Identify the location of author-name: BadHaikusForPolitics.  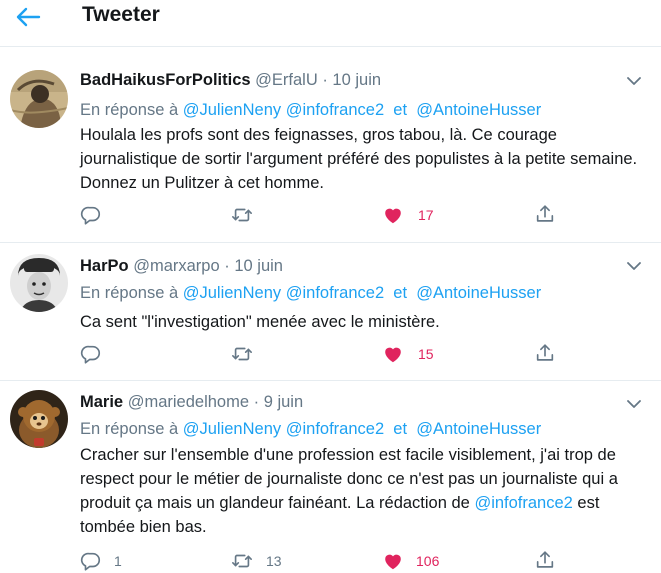
(165, 80).